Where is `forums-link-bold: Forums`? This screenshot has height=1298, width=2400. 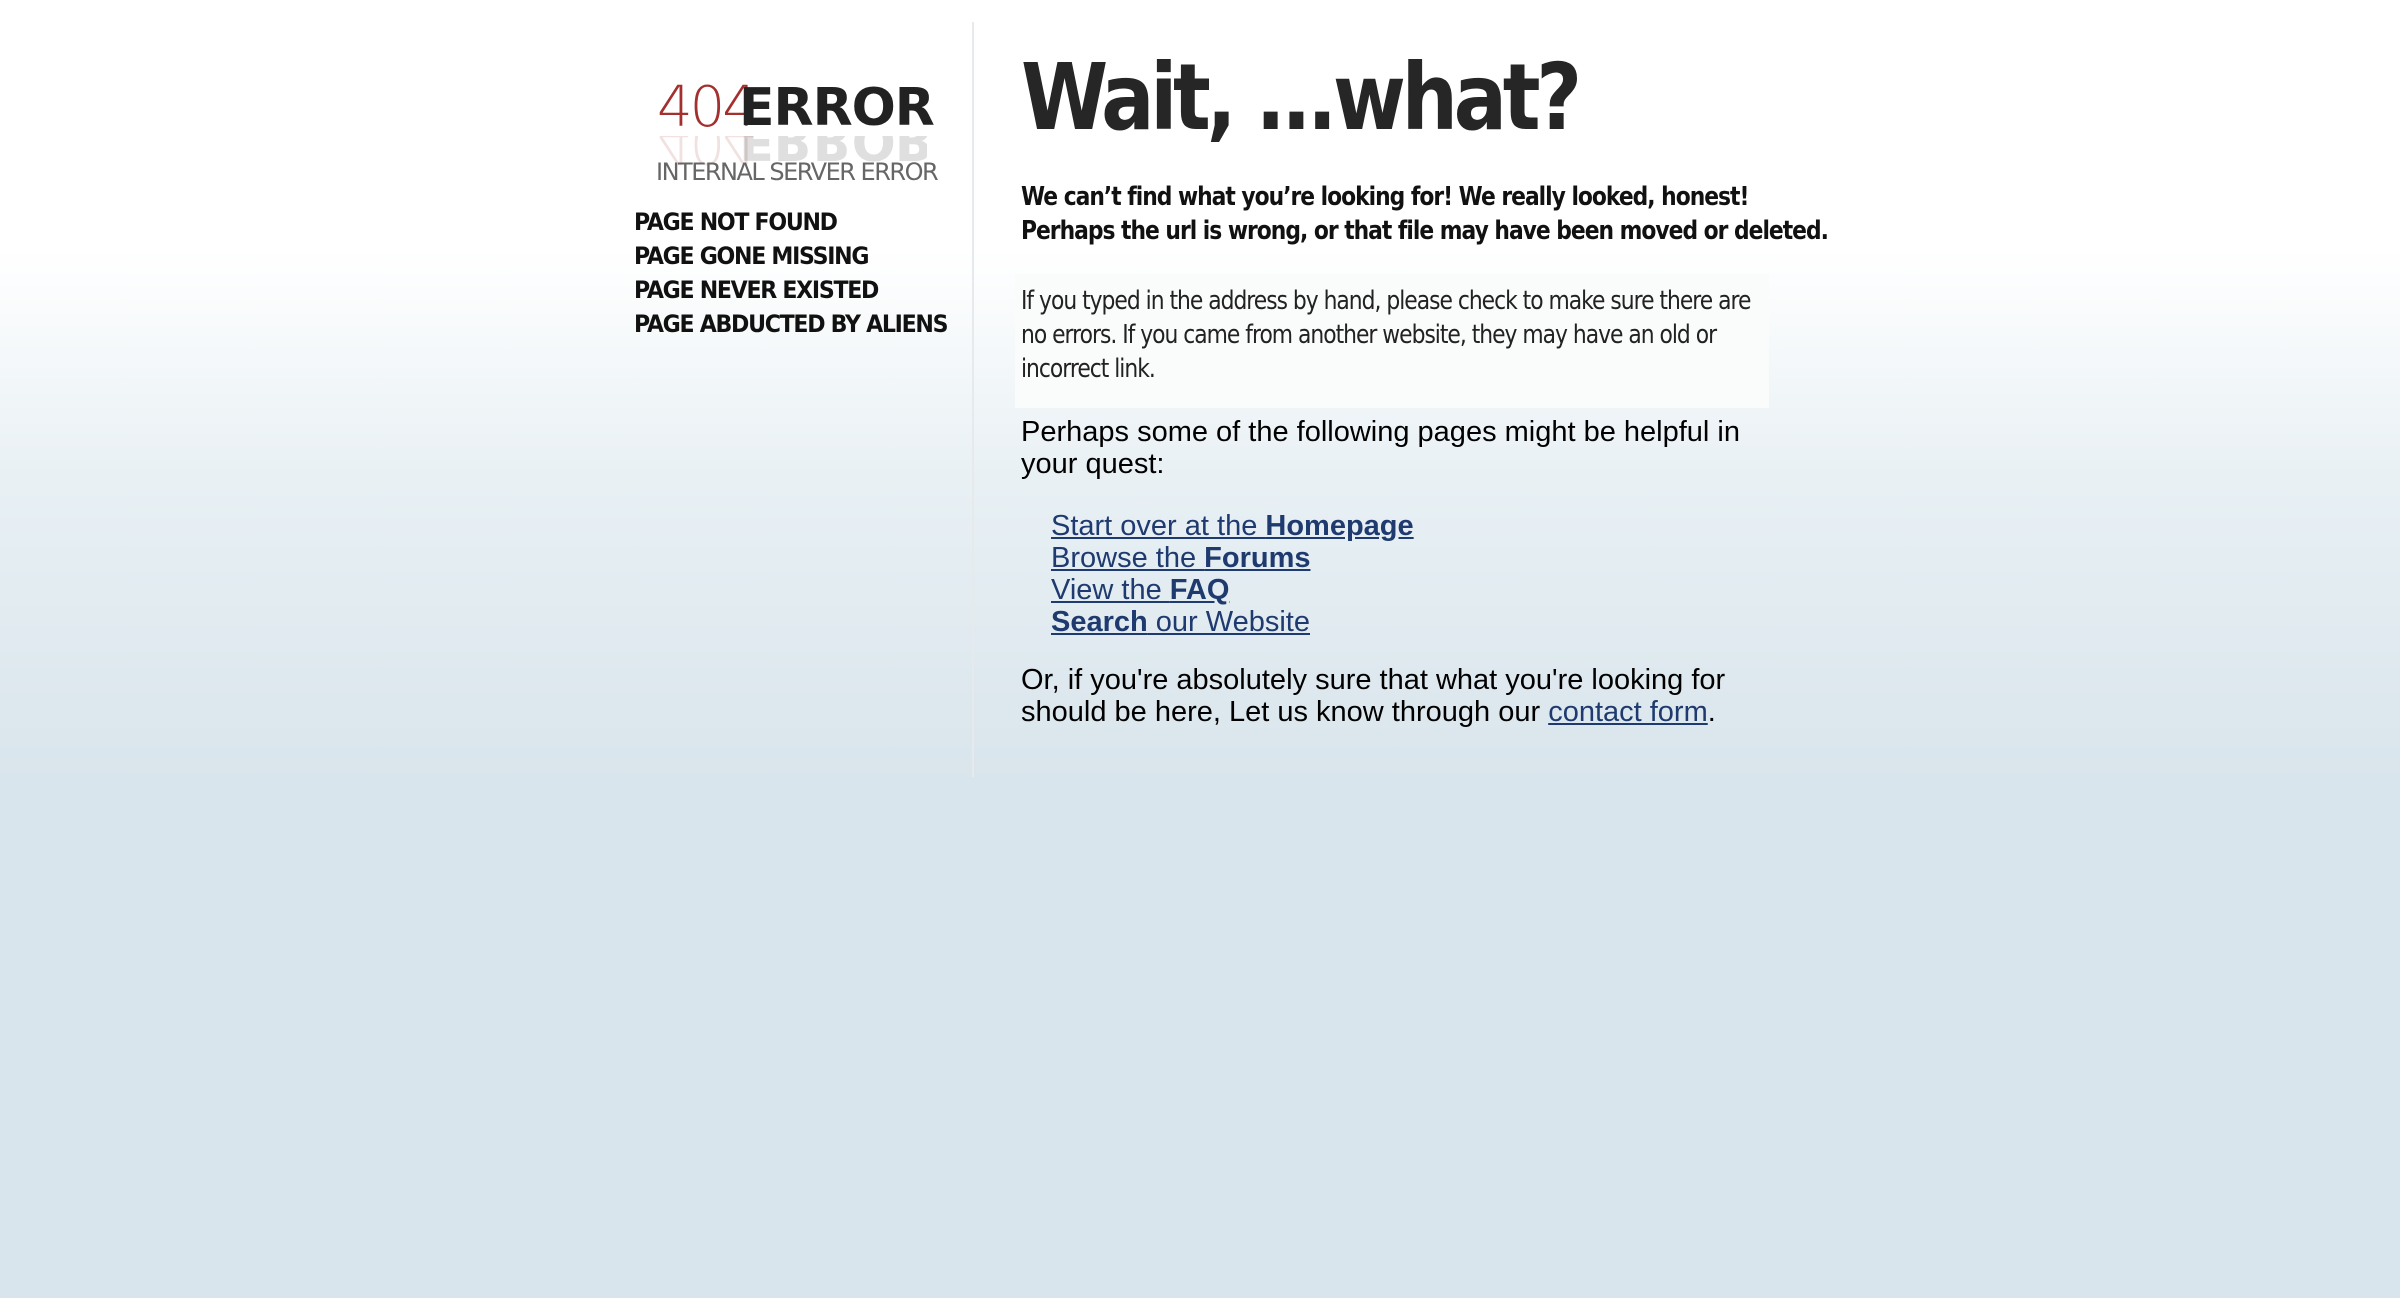
forums-link-bold: Forums is located at coordinates (1257, 558).